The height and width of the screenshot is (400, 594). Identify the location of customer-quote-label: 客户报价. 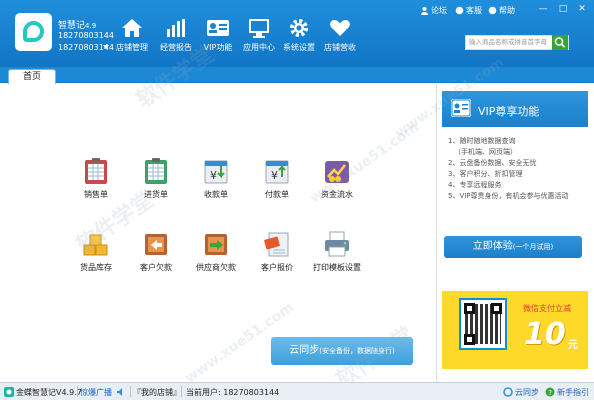
(277, 267).